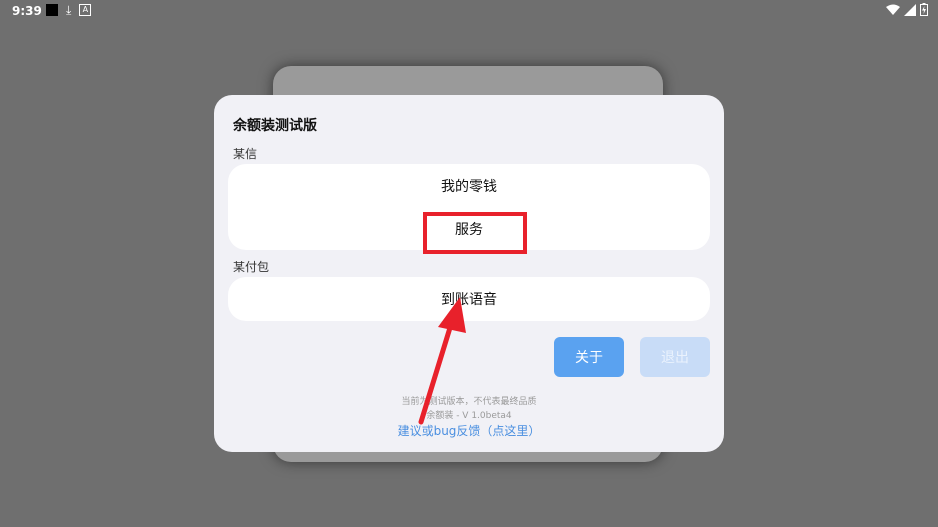 Image resolution: width=938 pixels, height=527 pixels. I want to click on signal-icon, so click(910, 9).